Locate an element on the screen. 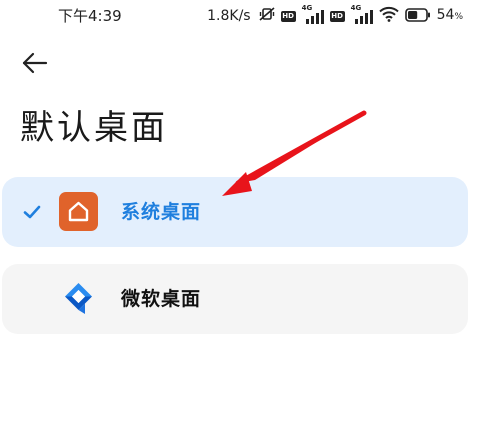 Image resolution: width=487 pixels, height=441 pixels. status-time: 下午4:39 is located at coordinates (90, 16).